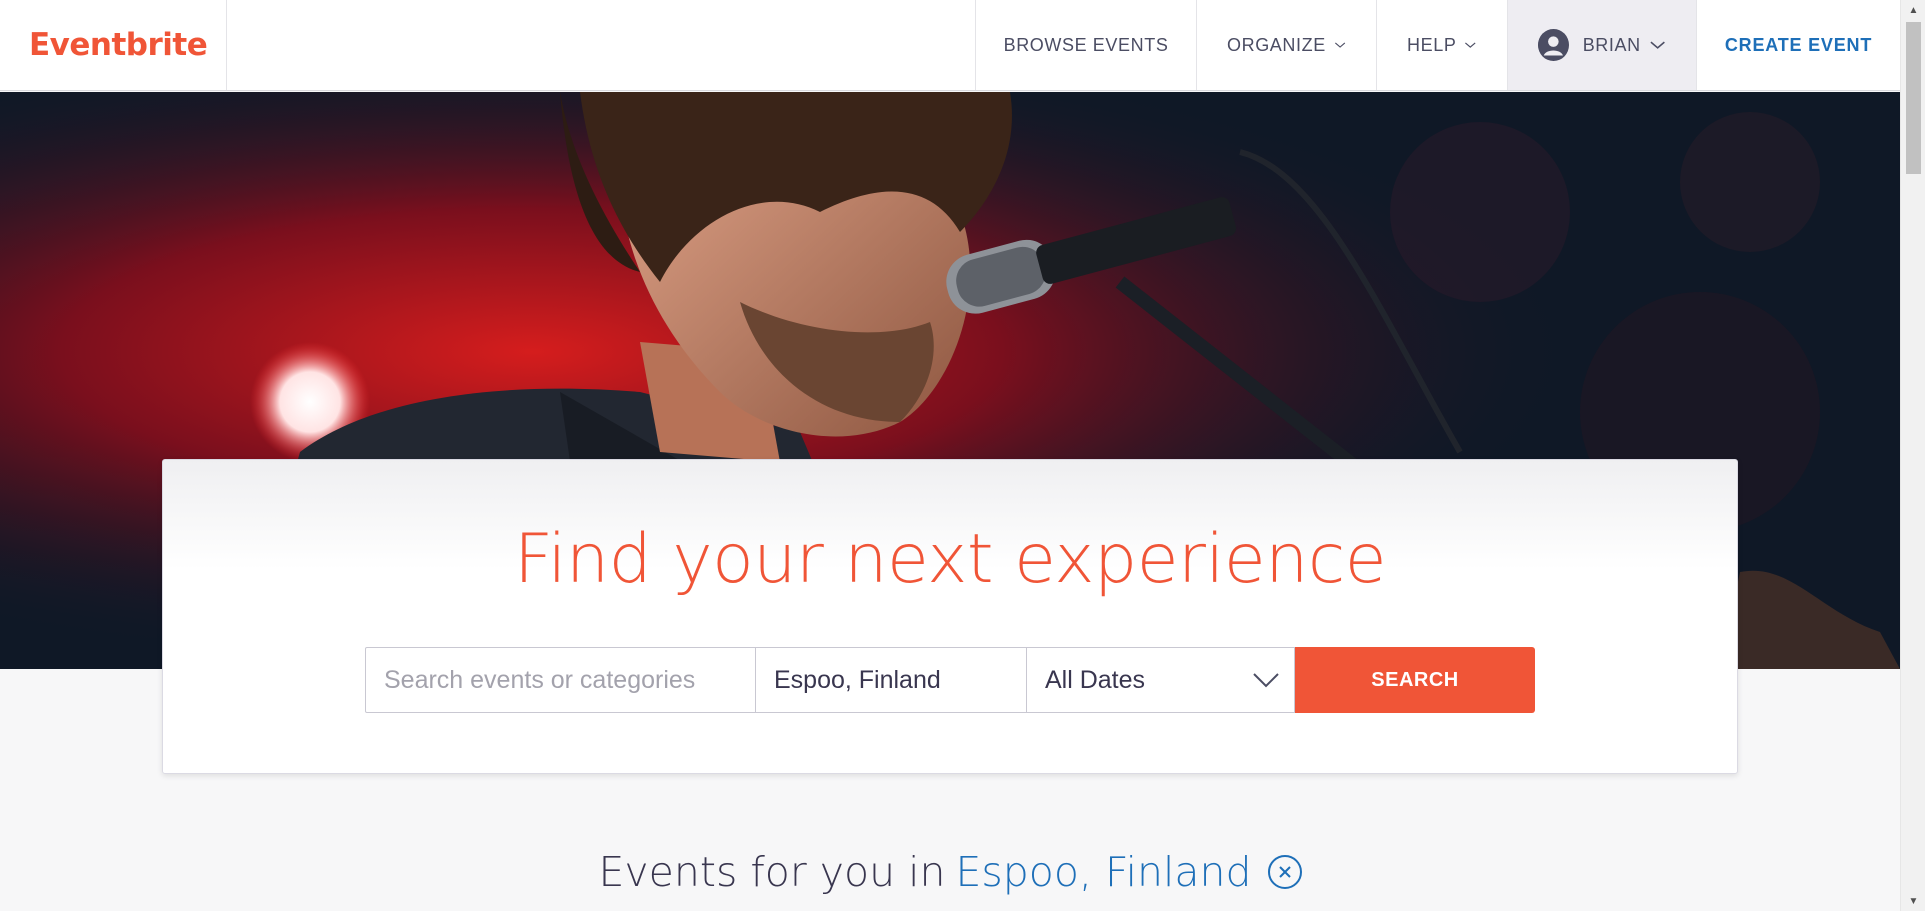 The width and height of the screenshot is (1925, 911). What do you see at coordinates (1103, 872) in the screenshot?
I see `events-location-link: Espoo, Finland` at bounding box center [1103, 872].